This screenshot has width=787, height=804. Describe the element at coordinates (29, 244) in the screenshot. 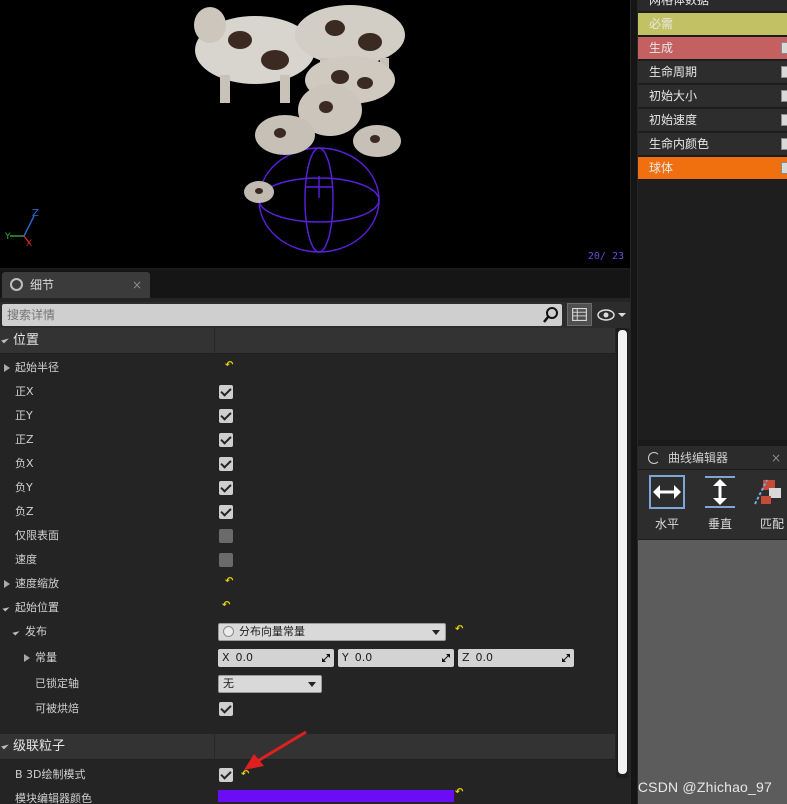

I see `svg-text: X` at that location.